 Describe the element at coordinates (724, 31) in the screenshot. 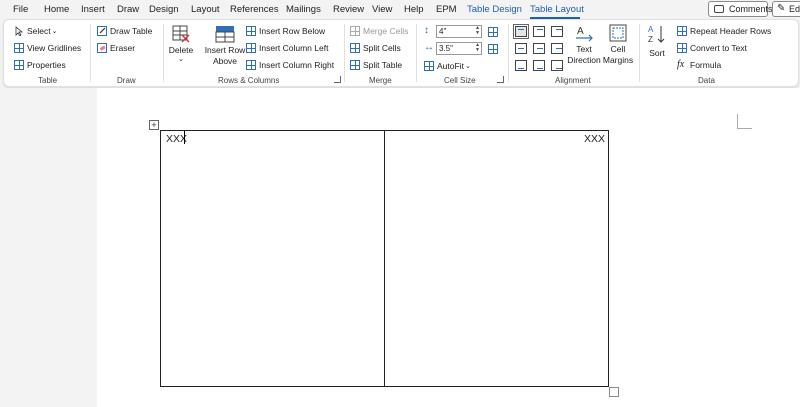

I see `repeat-header-rows-button: Repeat Header Rows` at that location.